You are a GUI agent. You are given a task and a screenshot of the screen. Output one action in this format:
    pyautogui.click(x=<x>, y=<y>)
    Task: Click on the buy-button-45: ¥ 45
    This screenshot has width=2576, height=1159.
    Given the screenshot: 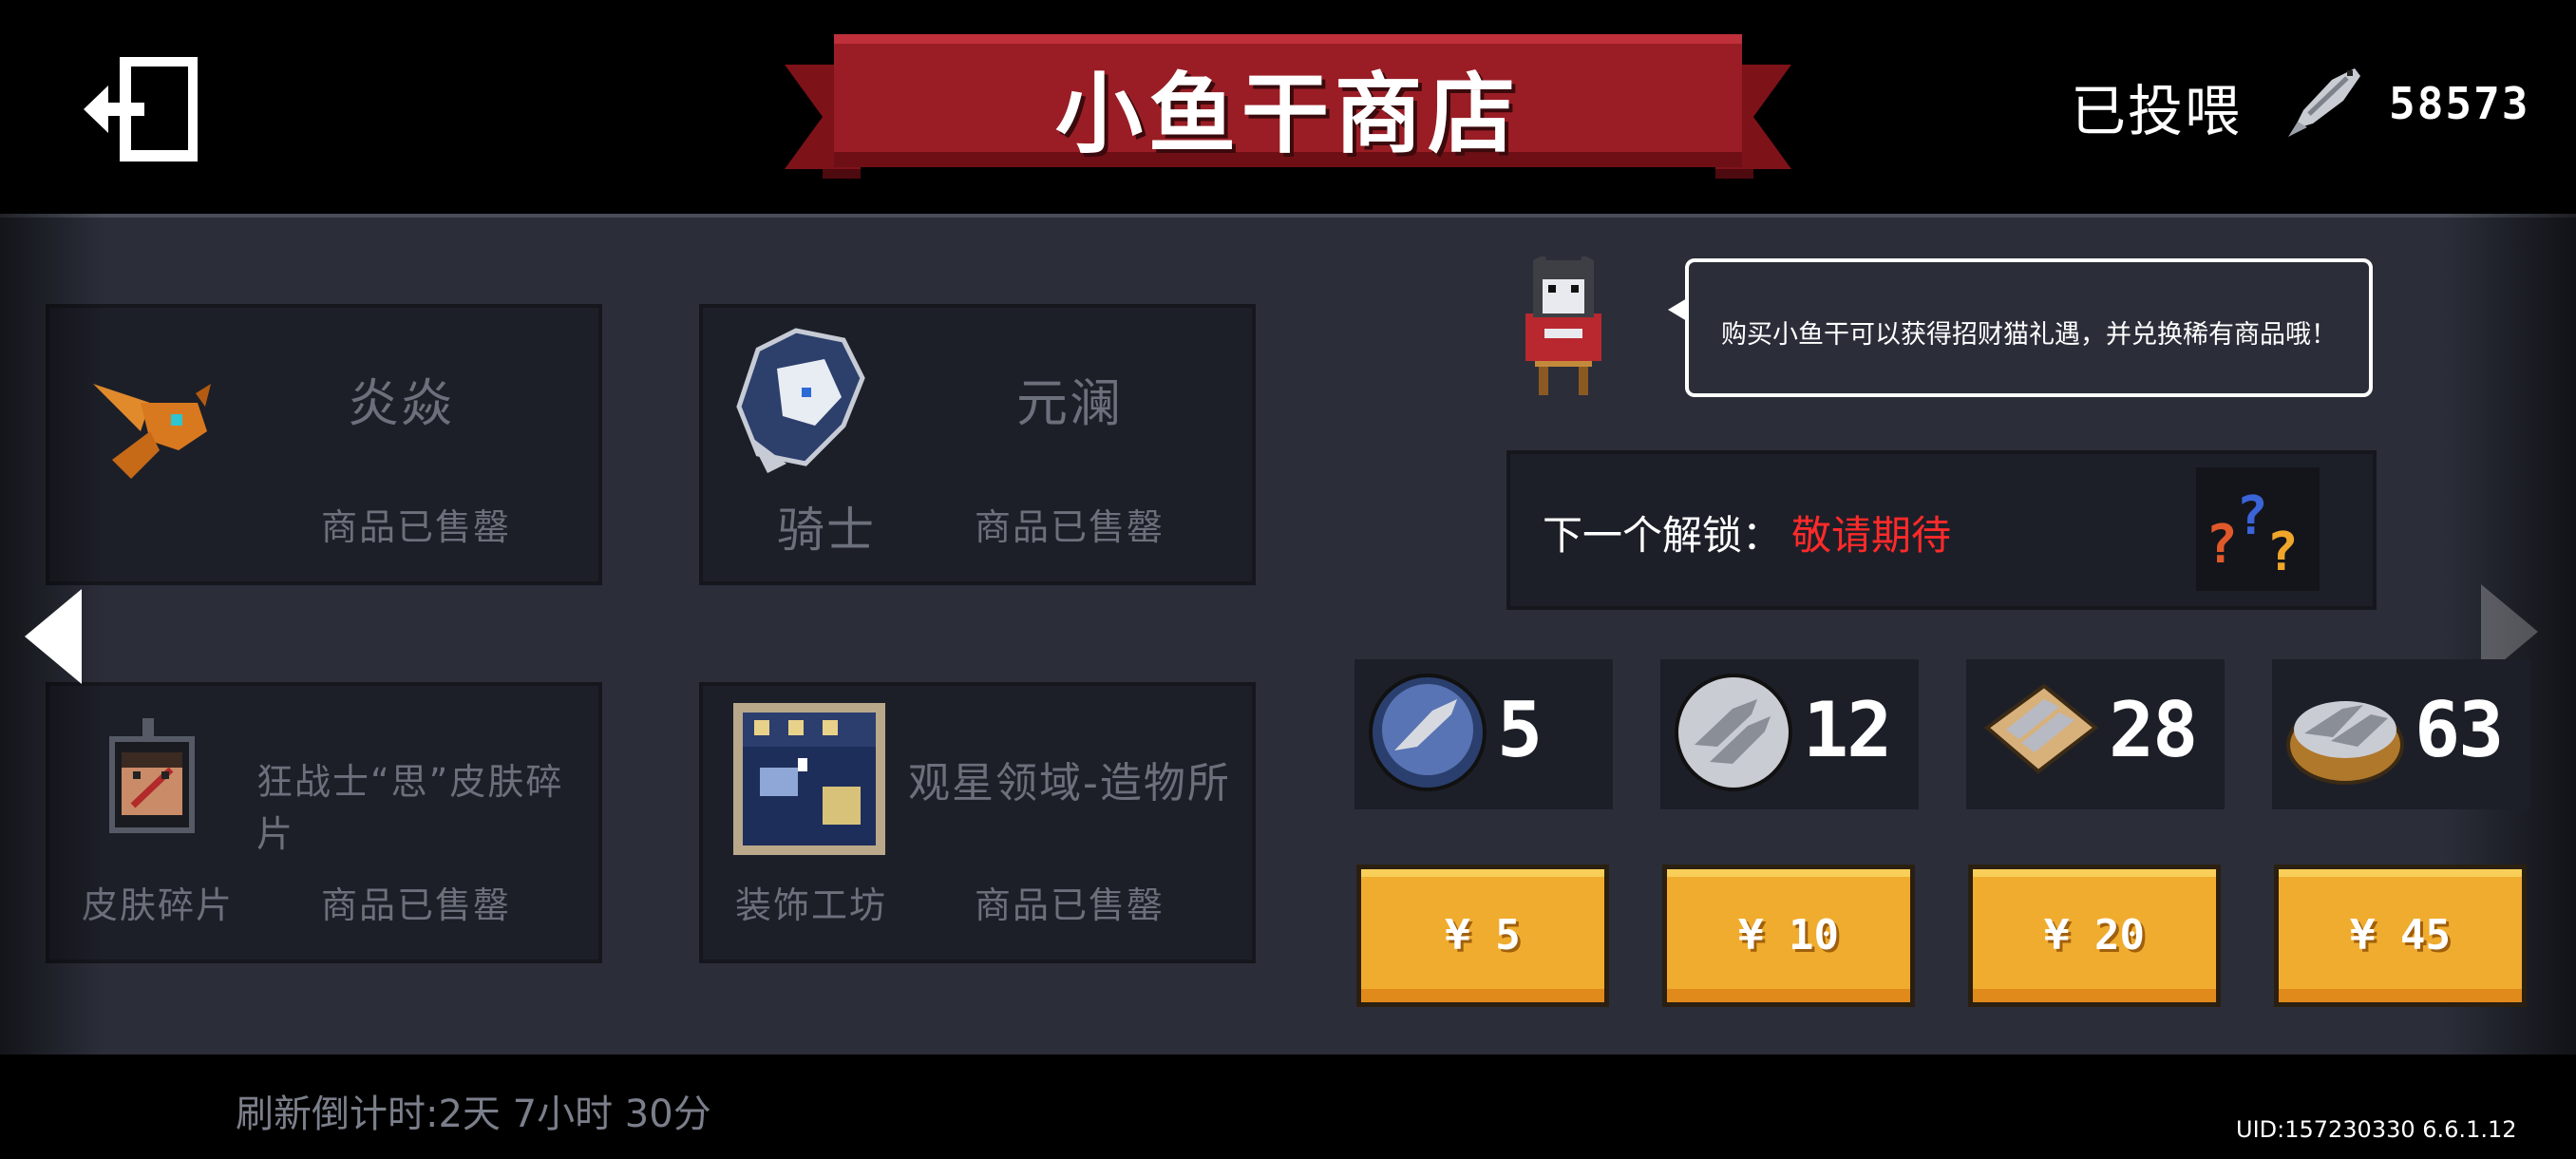 What is the action you would take?
    pyautogui.click(x=2400, y=935)
    